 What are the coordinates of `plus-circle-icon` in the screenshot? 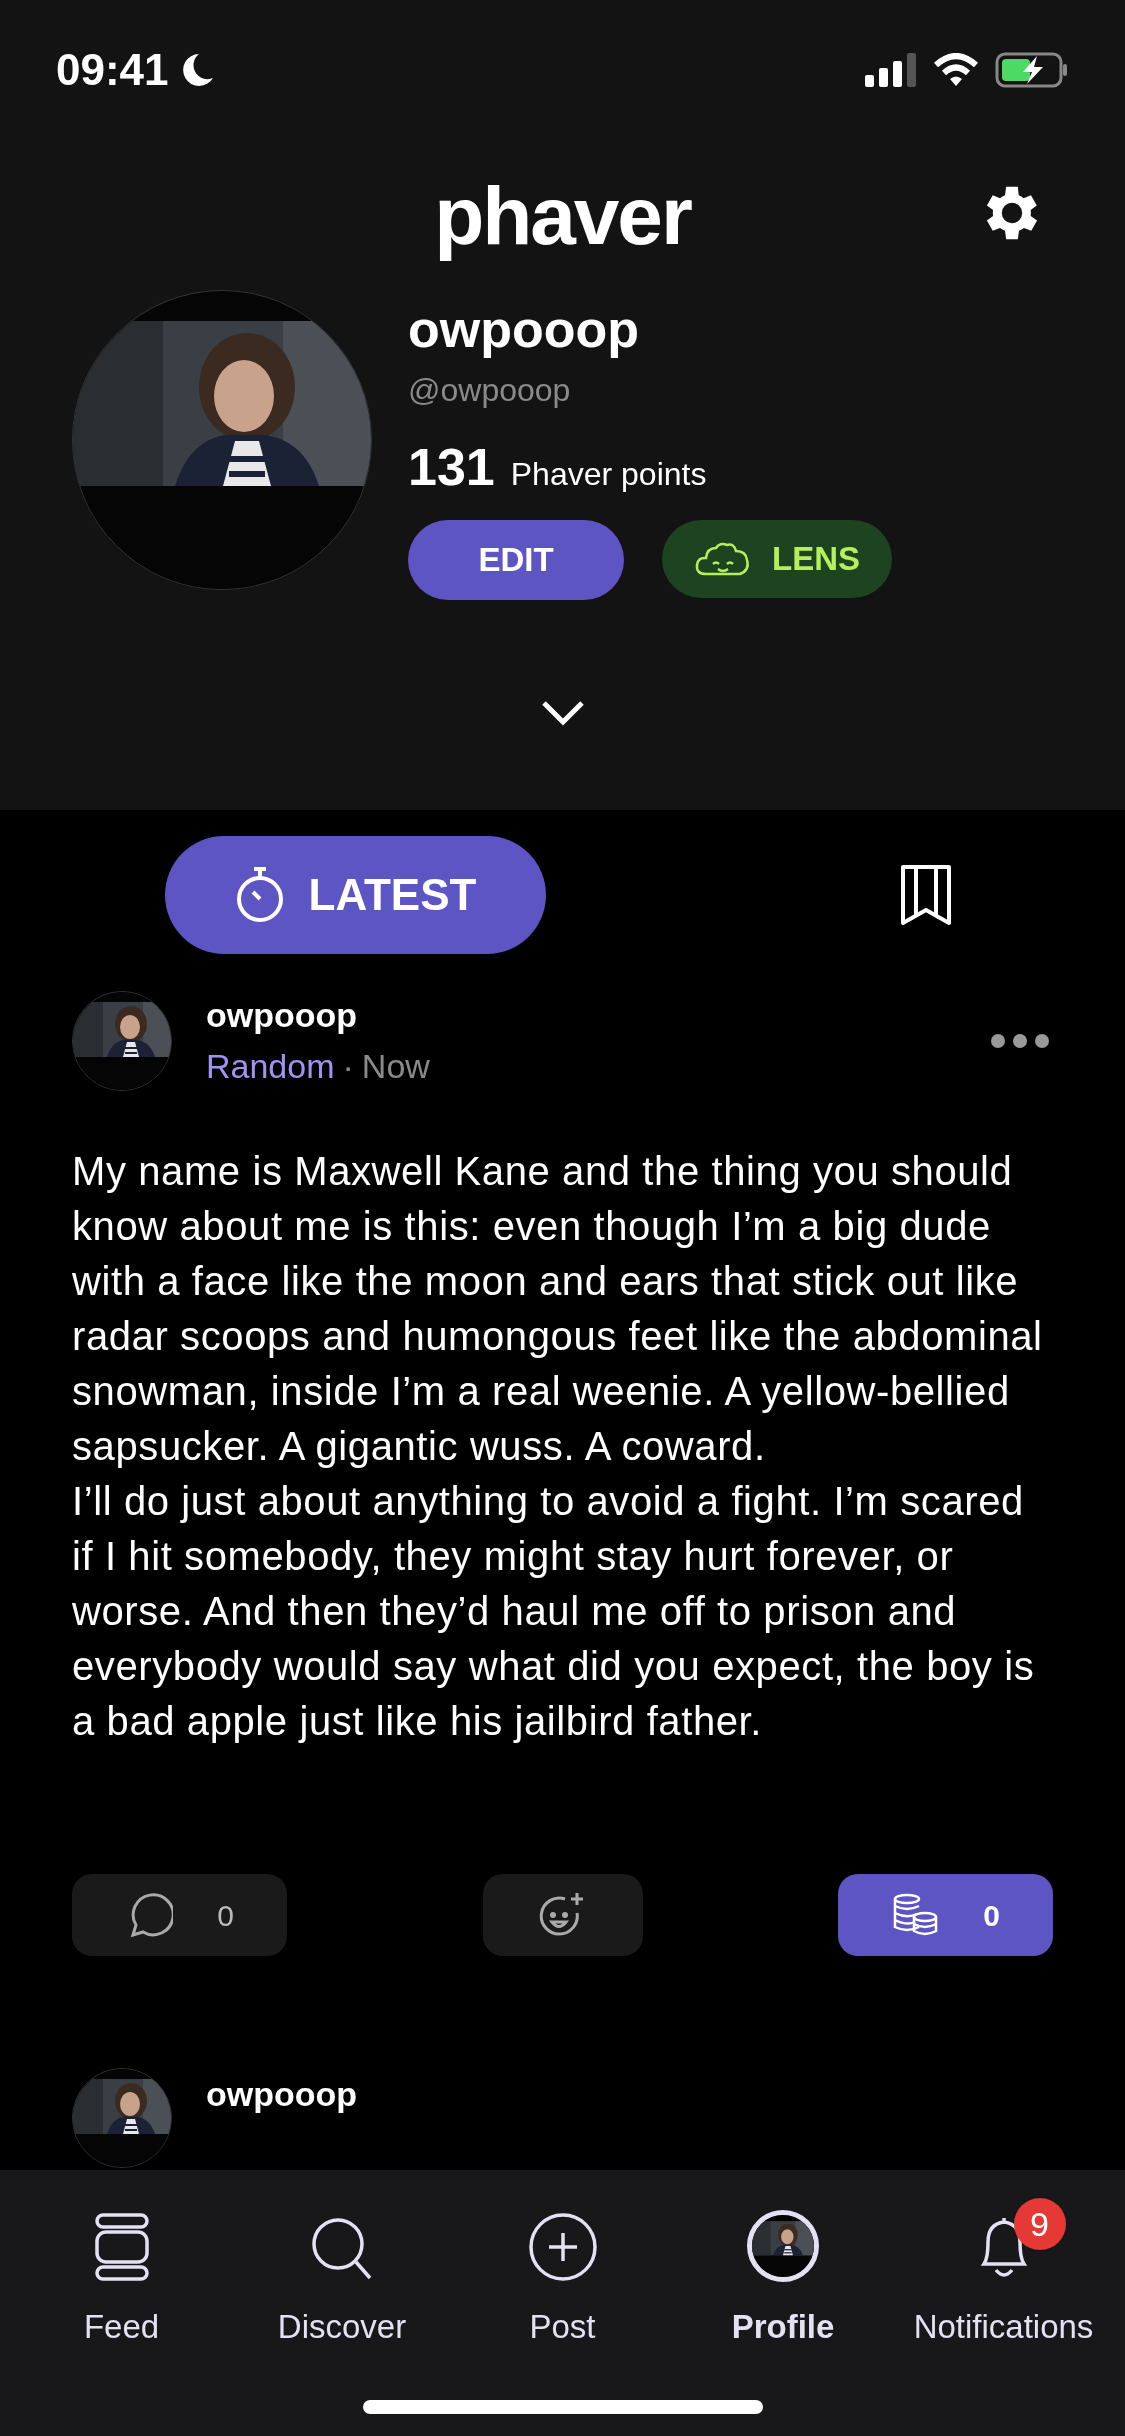 It's located at (562, 2247).